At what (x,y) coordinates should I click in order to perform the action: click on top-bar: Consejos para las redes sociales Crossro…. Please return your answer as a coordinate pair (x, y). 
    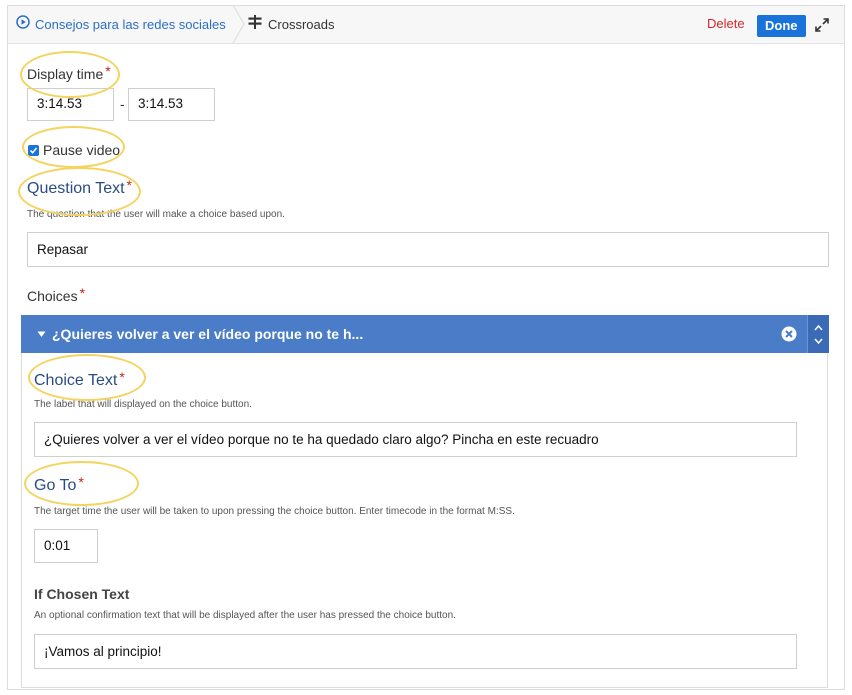
    Looking at the image, I should click on (426, 24).